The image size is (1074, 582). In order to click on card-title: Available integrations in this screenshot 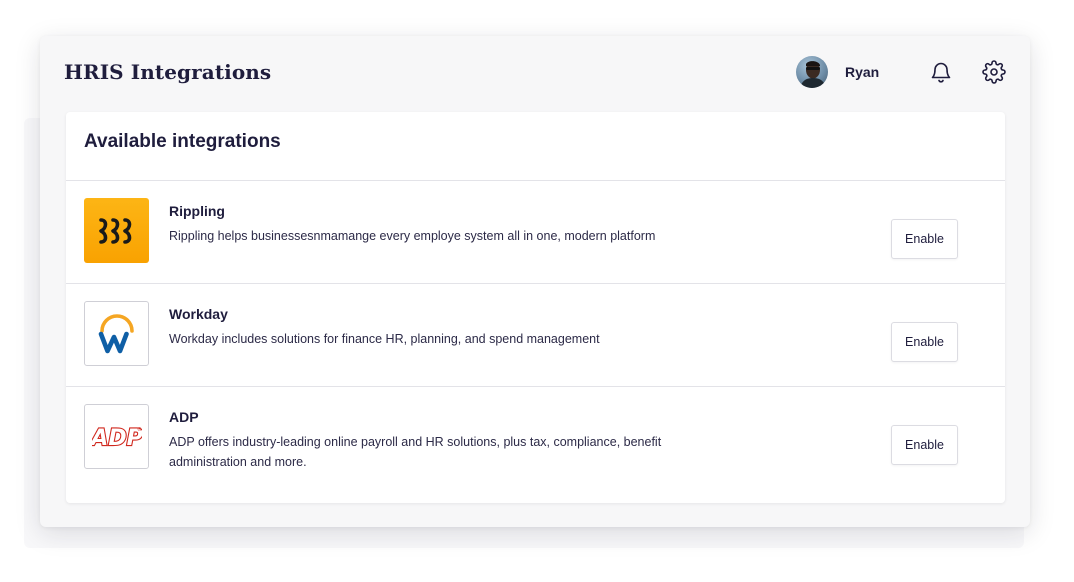, I will do `click(182, 141)`.